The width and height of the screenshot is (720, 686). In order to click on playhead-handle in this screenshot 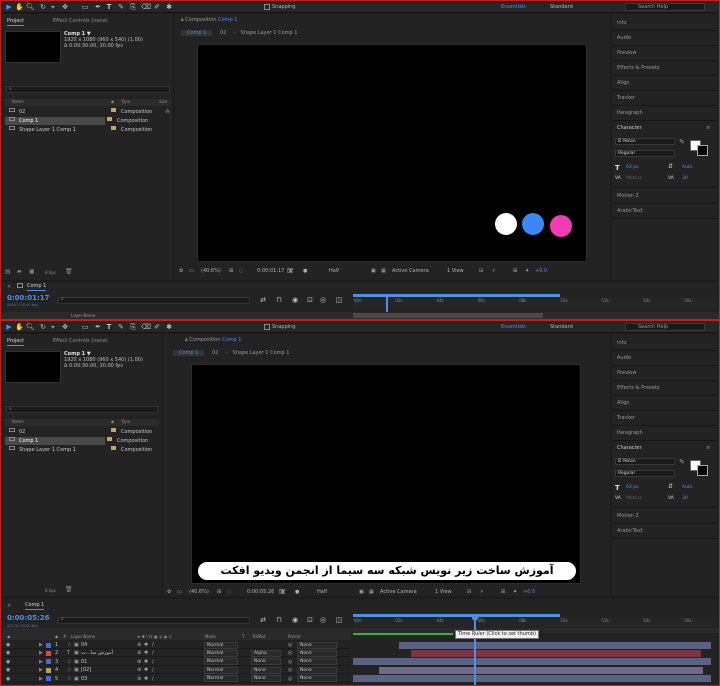, I will do `click(475, 617)`.